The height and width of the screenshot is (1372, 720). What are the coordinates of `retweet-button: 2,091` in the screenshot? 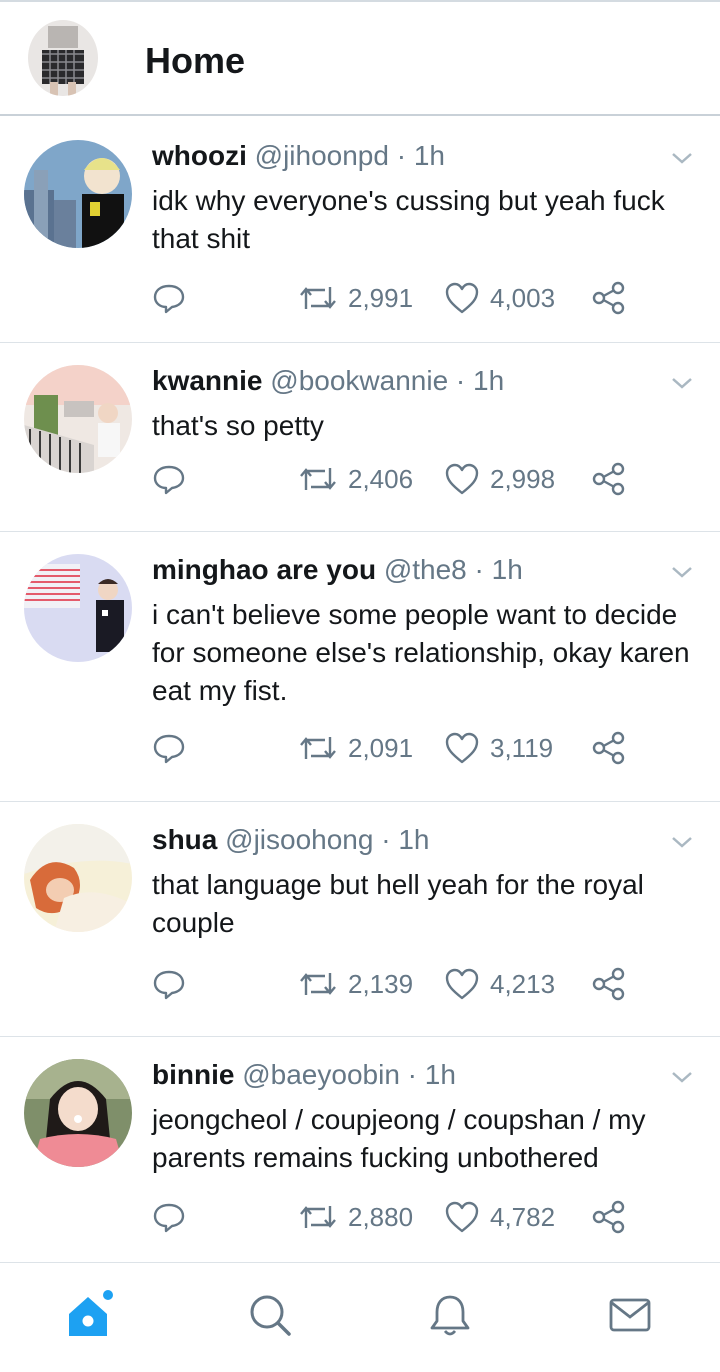 It's located at (355, 748).